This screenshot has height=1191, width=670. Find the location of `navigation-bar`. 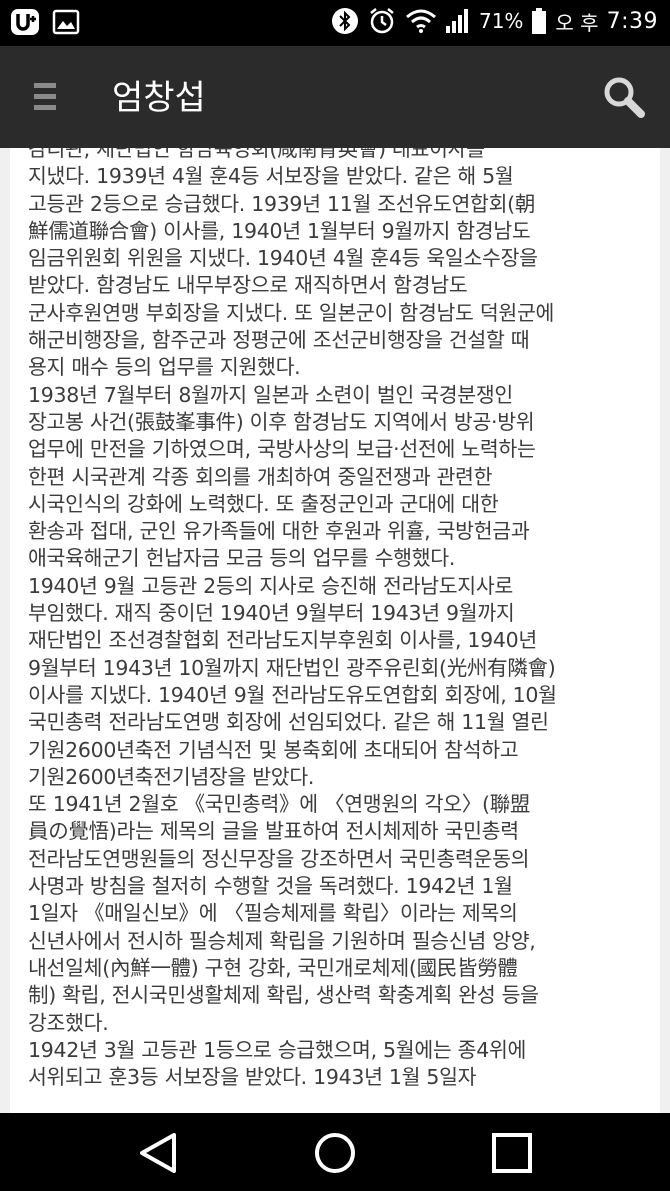

navigation-bar is located at coordinates (335, 1152).